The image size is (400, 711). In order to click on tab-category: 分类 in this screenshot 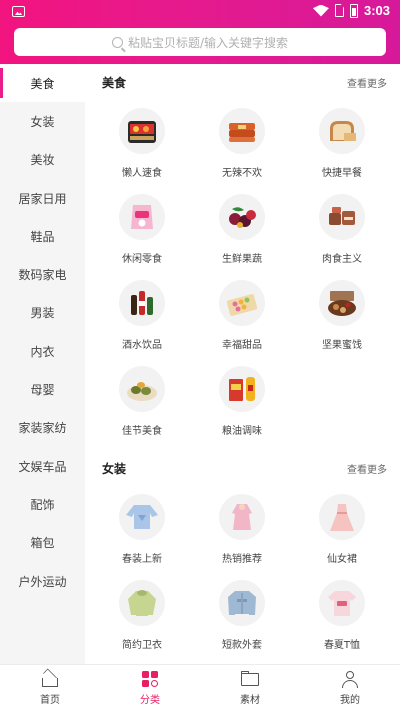, I will do `click(150, 688)`.